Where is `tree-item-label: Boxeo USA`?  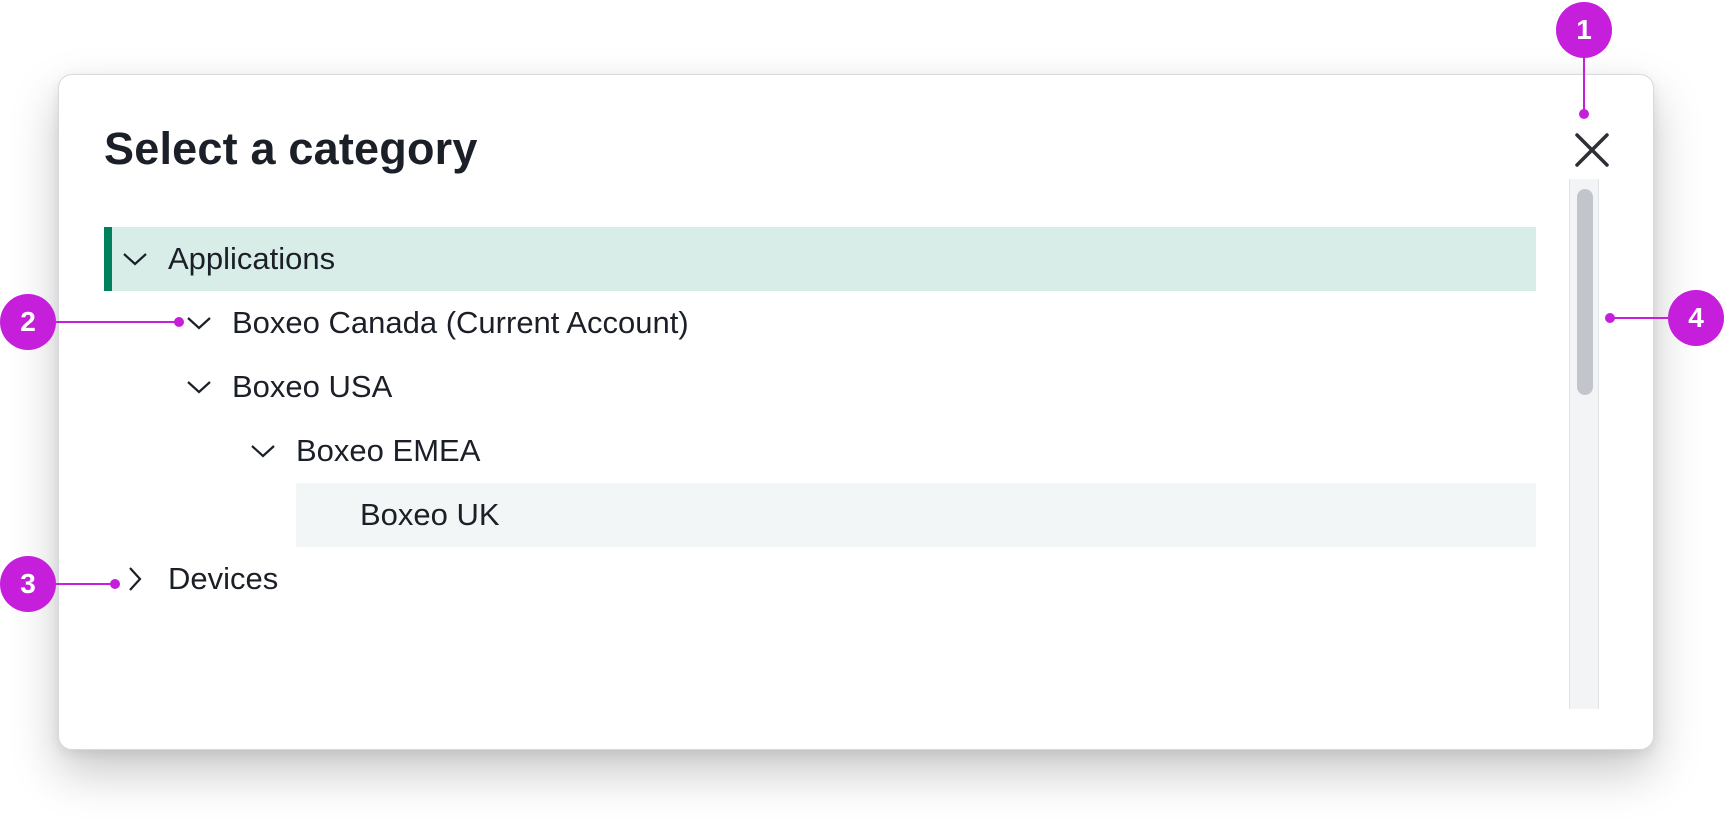
tree-item-label: Boxeo USA is located at coordinates (312, 386).